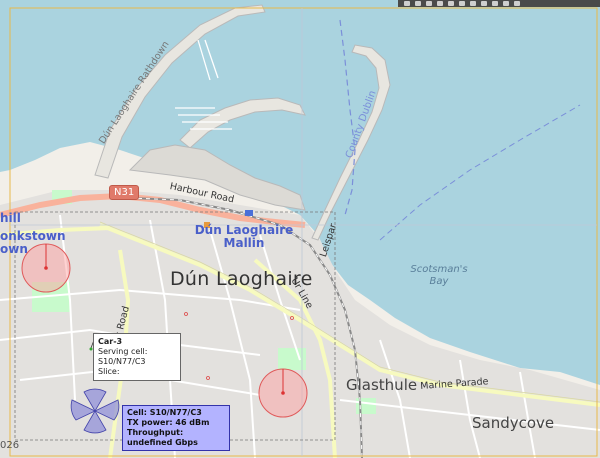  I want to click on copyright-fragment: 026, so click(10, 445).